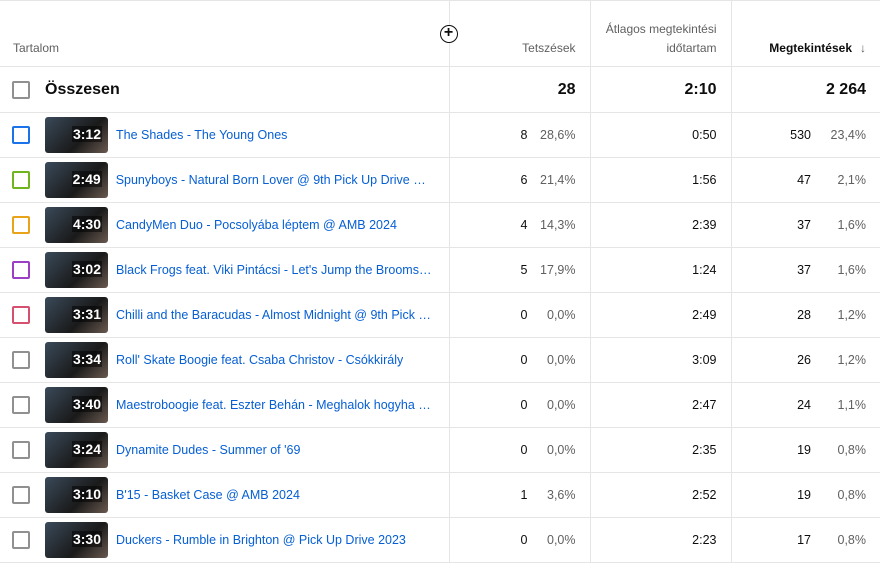  I want to click on avg-duration-value: 2:23, so click(660, 540).